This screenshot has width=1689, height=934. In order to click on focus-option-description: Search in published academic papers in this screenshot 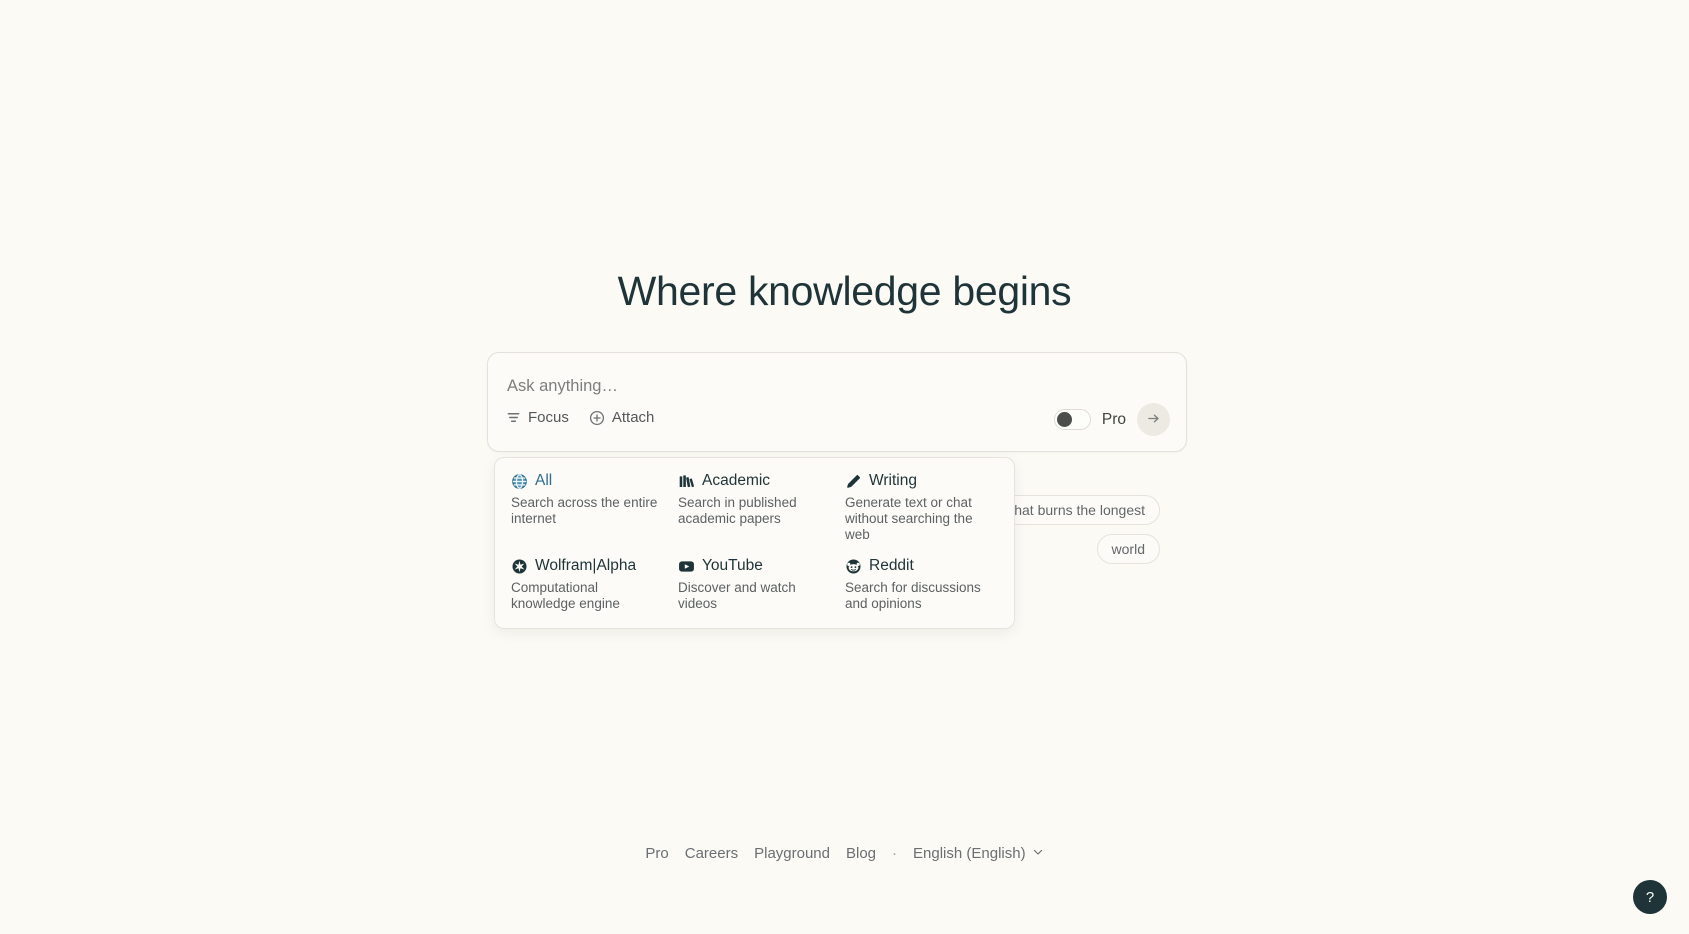, I will do `click(737, 510)`.